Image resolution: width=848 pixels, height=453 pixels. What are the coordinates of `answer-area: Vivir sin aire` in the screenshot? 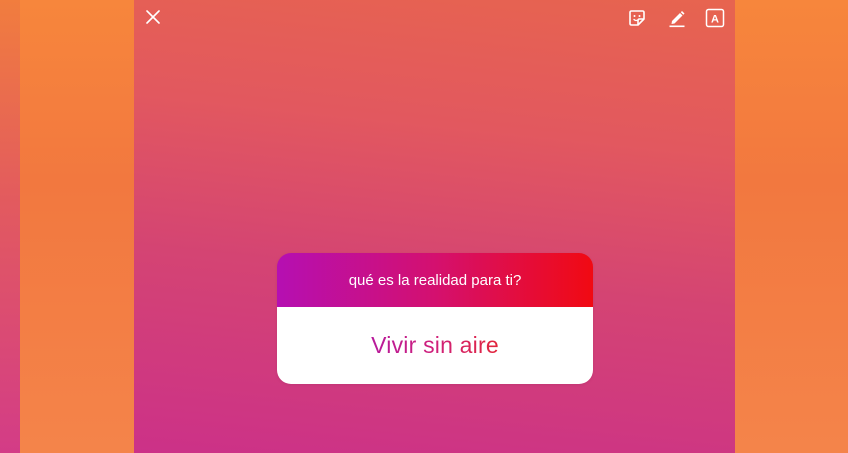 It's located at (435, 345).